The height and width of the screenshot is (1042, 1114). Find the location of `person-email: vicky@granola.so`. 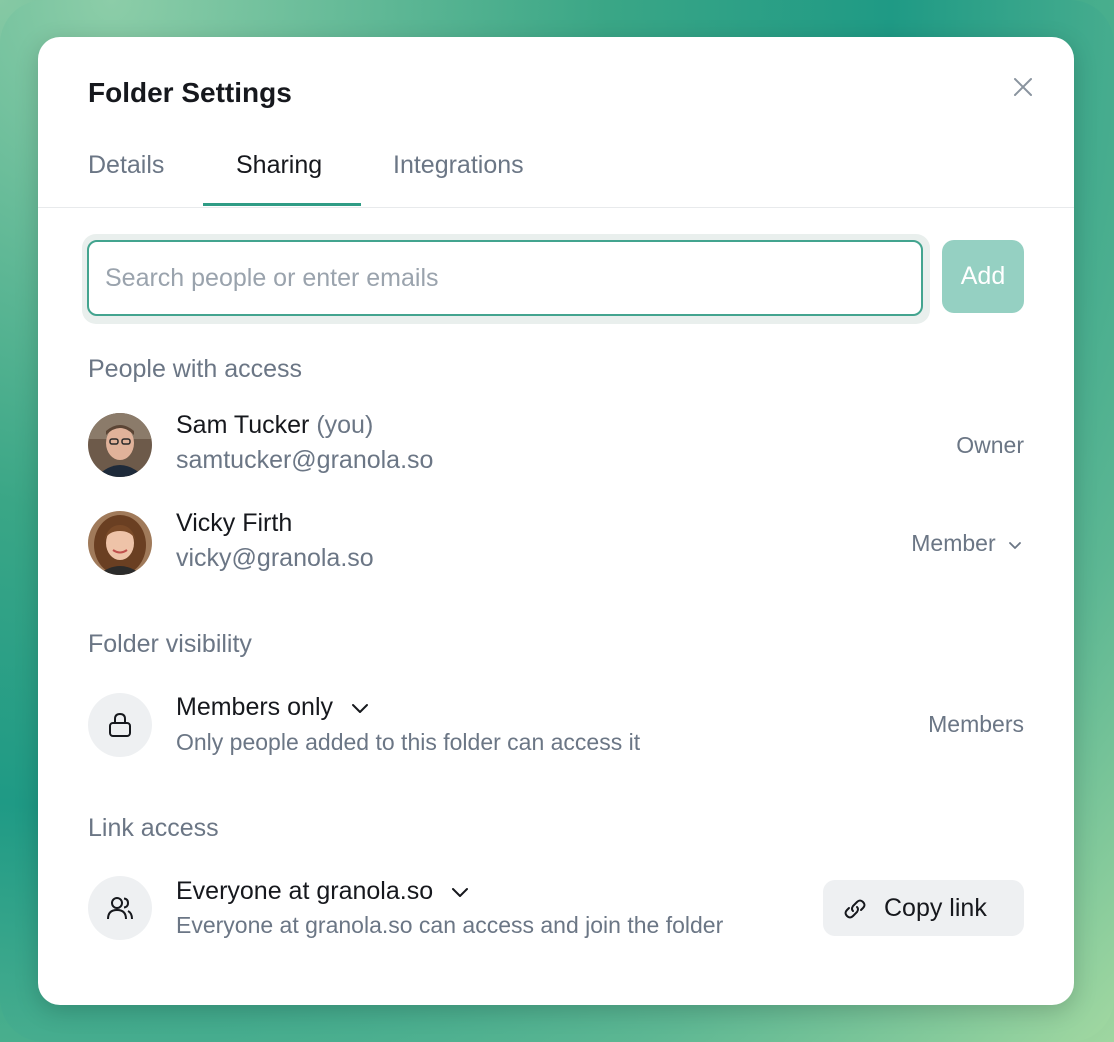

person-email: vicky@granola.so is located at coordinates (275, 558).